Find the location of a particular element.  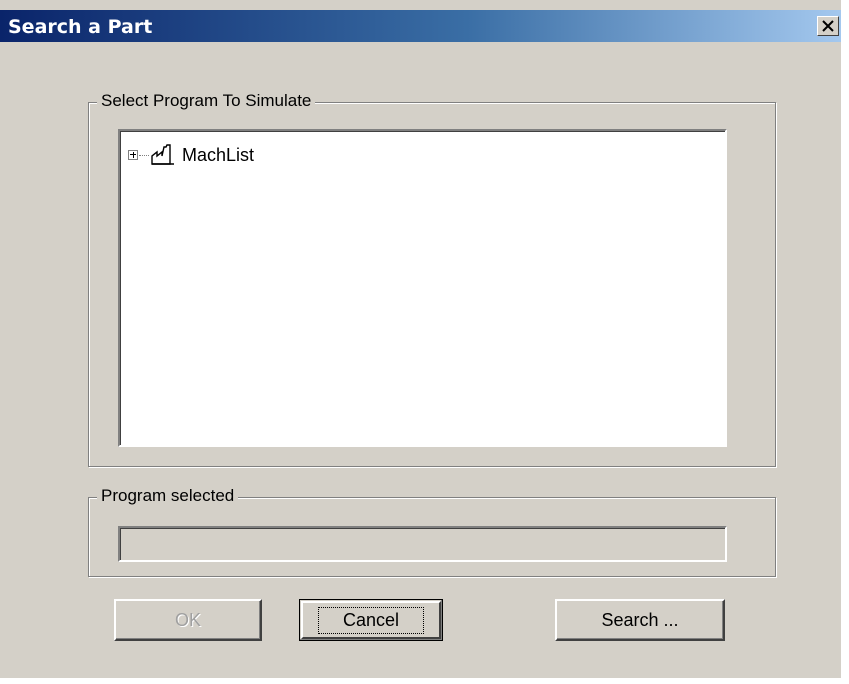

ok-button-label: OK is located at coordinates (187, 619).